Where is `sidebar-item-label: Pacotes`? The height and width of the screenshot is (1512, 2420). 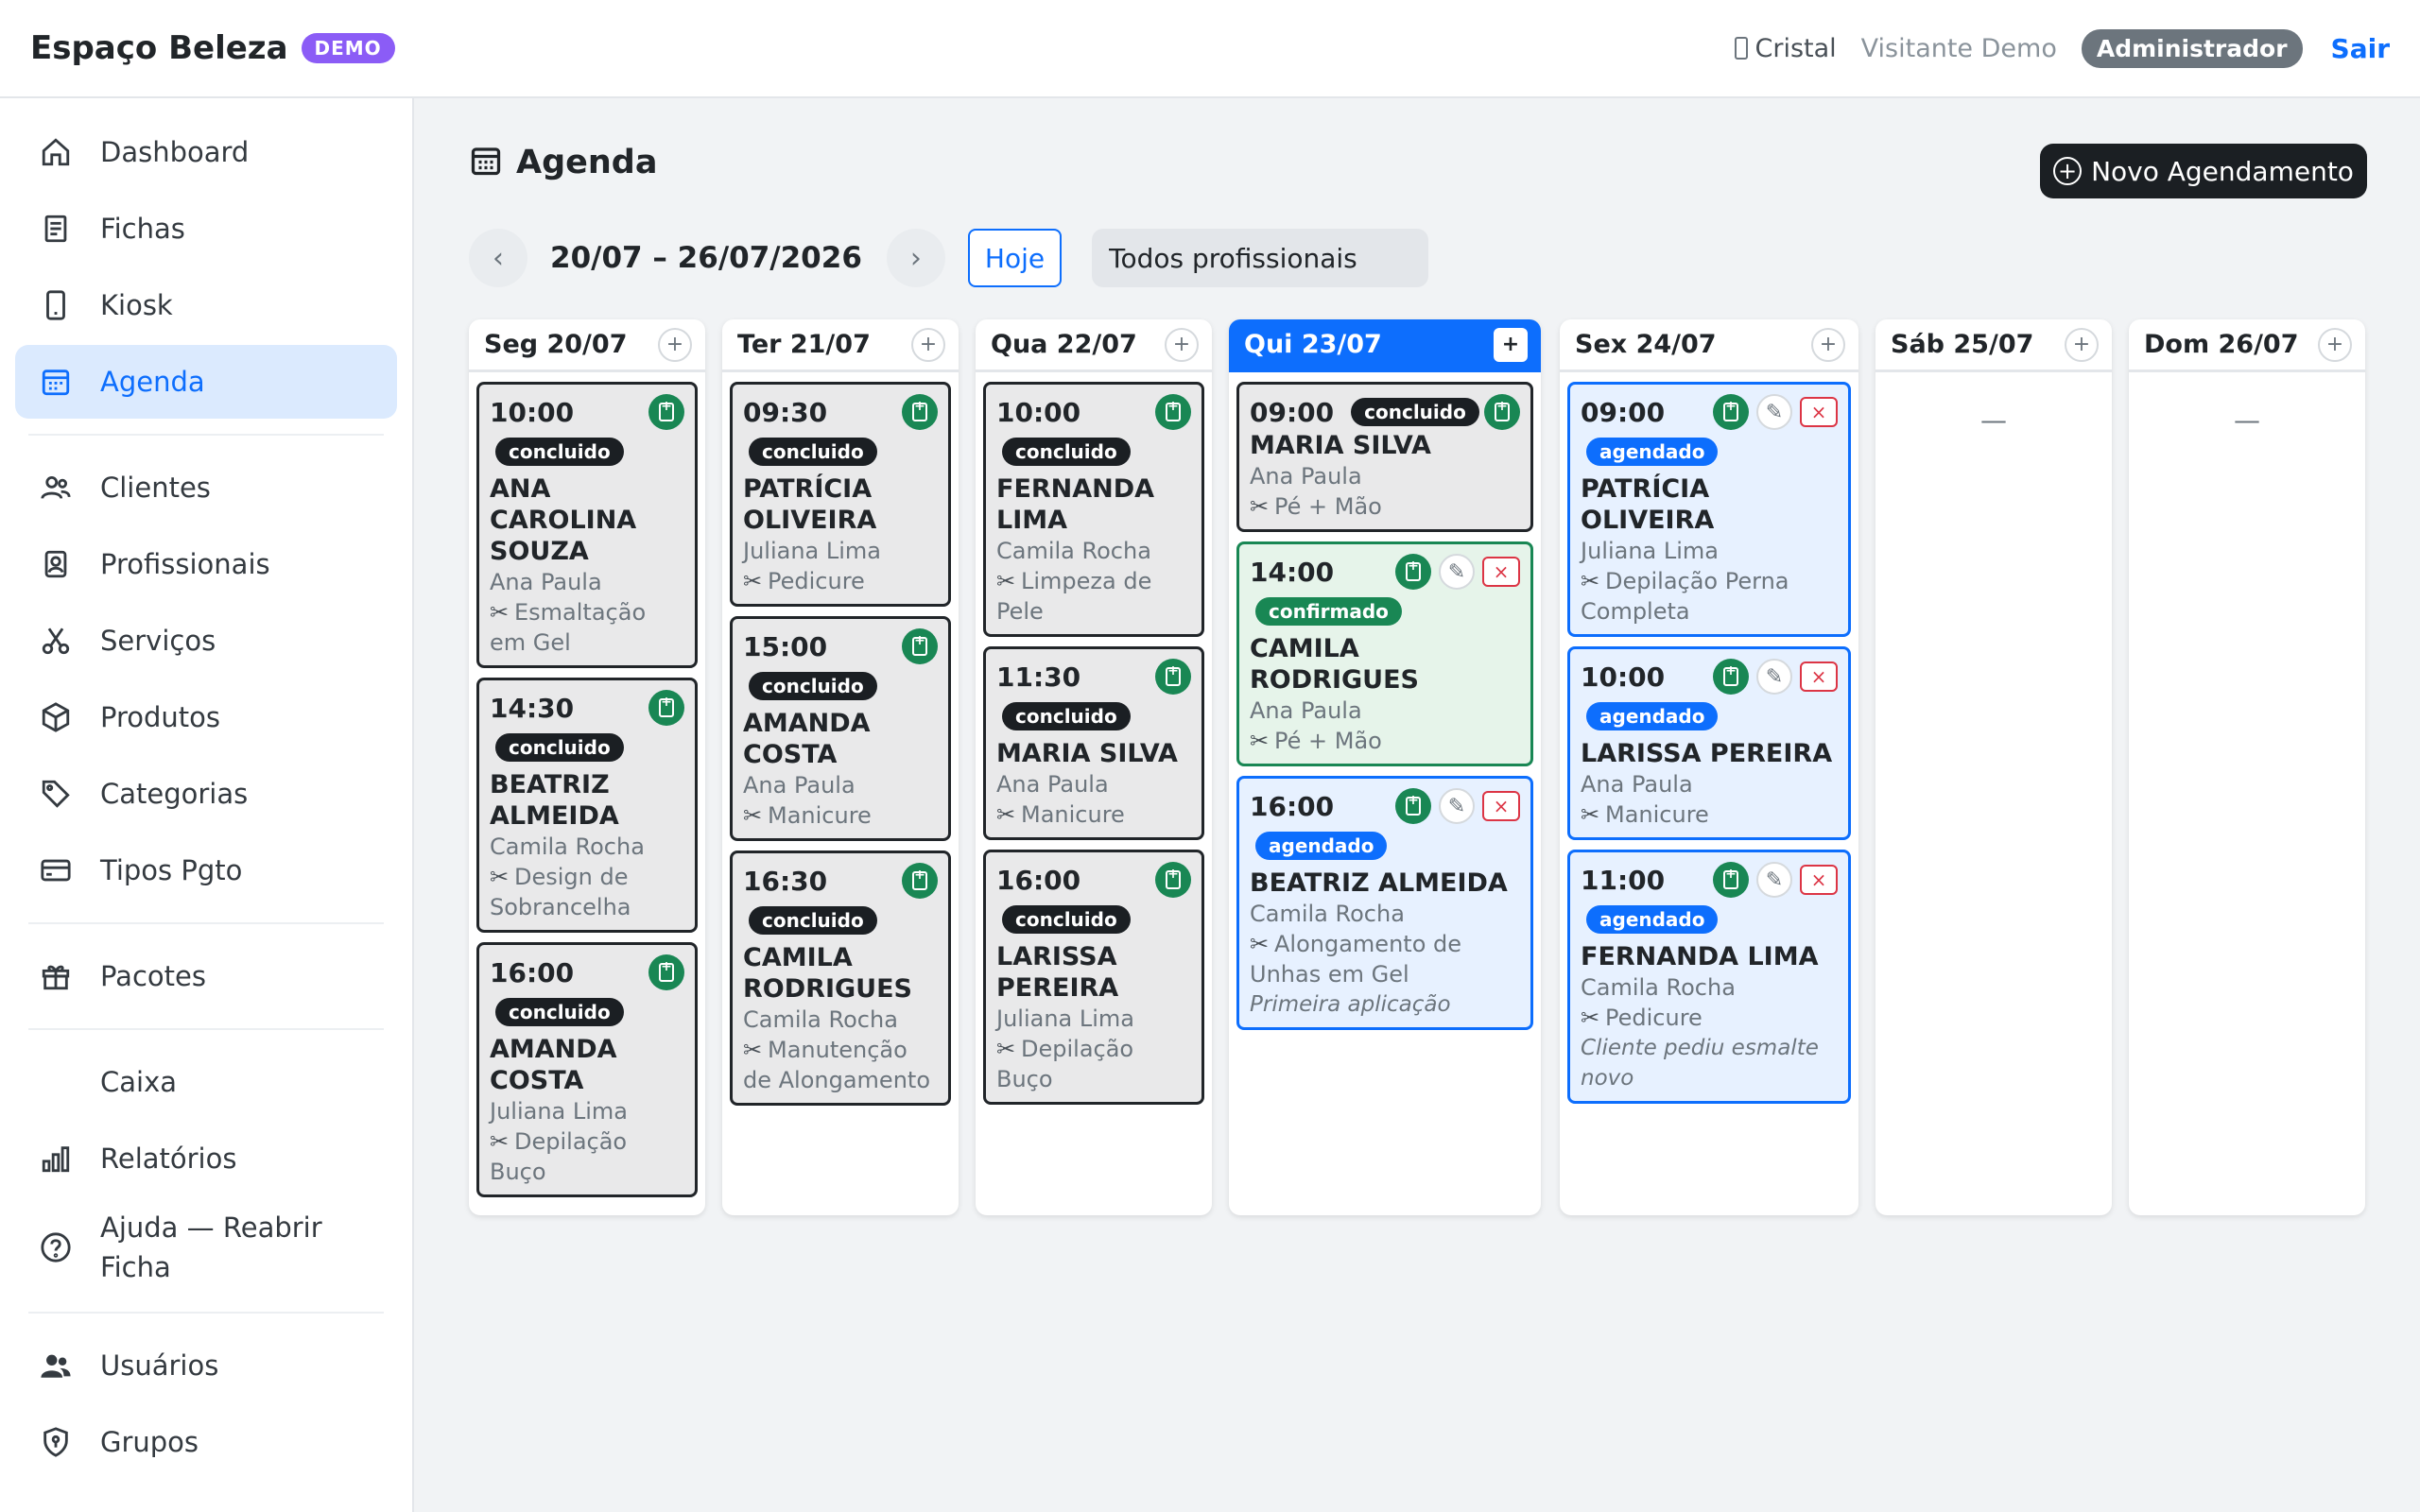 sidebar-item-label: Pacotes is located at coordinates (153, 976).